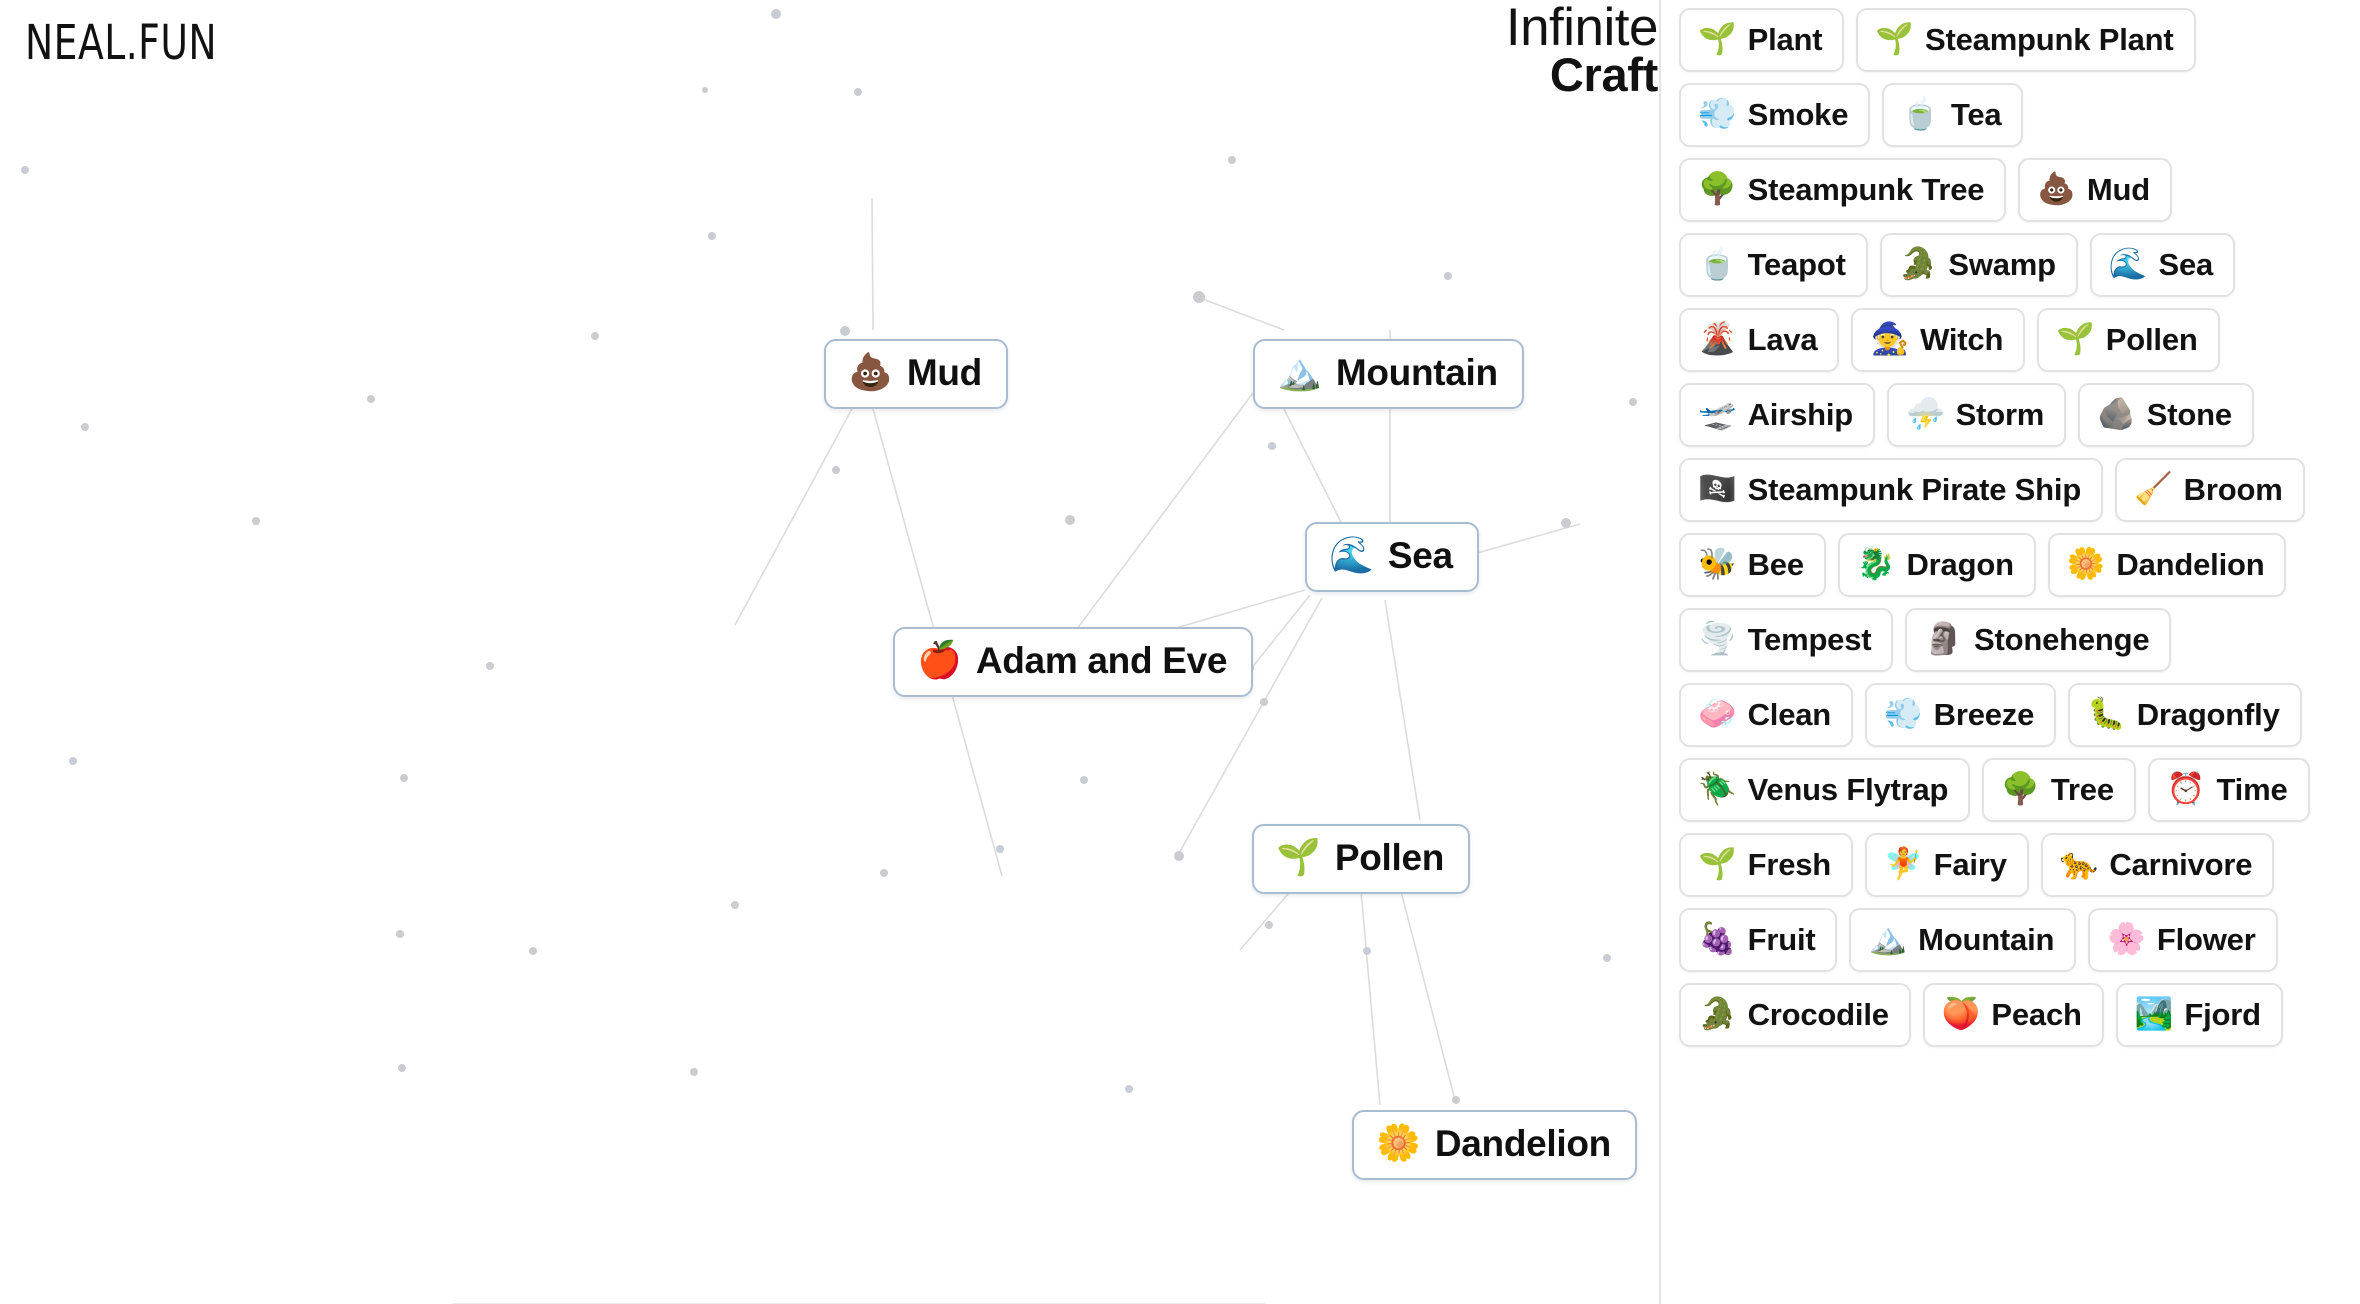 The width and height of the screenshot is (2360, 1304). Describe the element at coordinates (2228, 790) in the screenshot. I see `element-item-time: ⏰ Time` at that location.